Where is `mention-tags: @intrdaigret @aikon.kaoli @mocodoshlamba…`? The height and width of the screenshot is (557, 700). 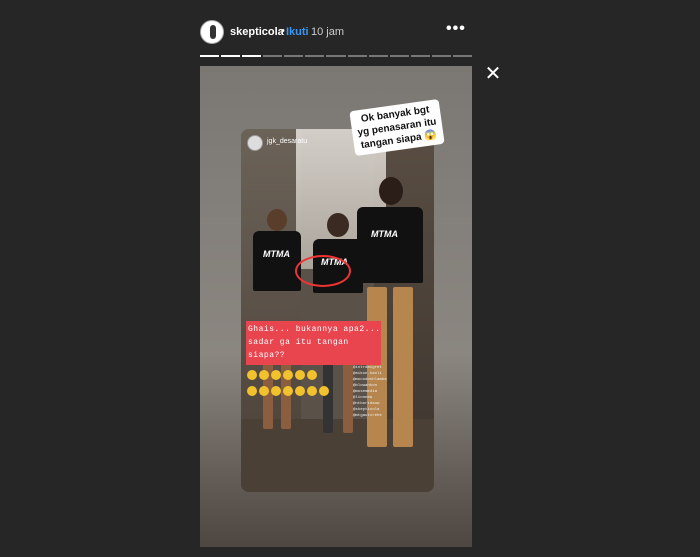 mention-tags: @intrdaigret @aikon.kaoli @mocodoshlamba… is located at coordinates (391, 392).